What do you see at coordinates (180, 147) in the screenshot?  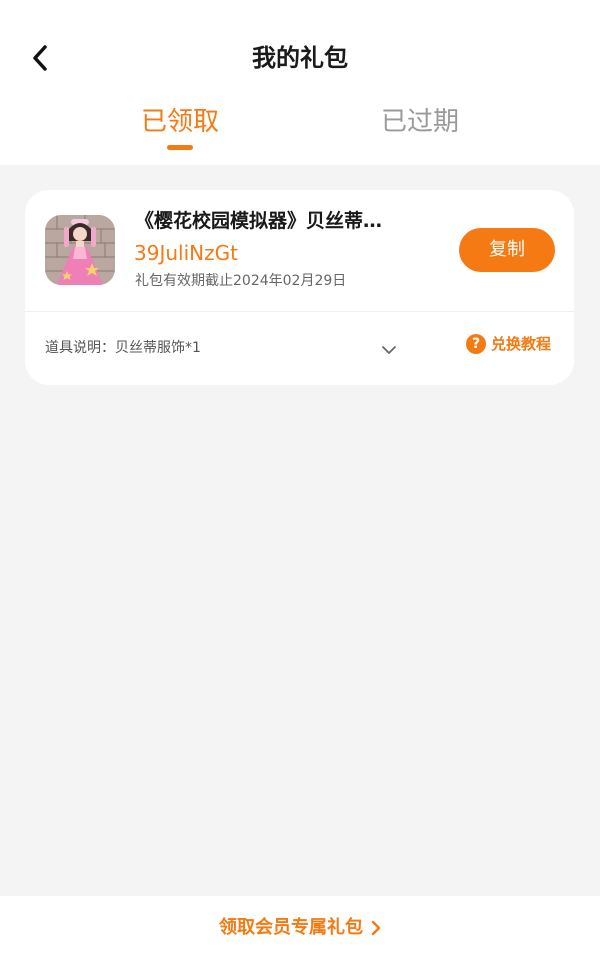 I see `active-tab-indicator` at bounding box center [180, 147].